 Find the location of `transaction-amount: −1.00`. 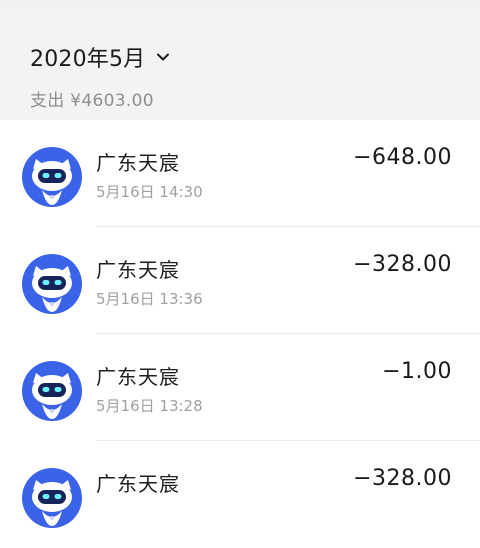

transaction-amount: −1.00 is located at coordinates (417, 371).